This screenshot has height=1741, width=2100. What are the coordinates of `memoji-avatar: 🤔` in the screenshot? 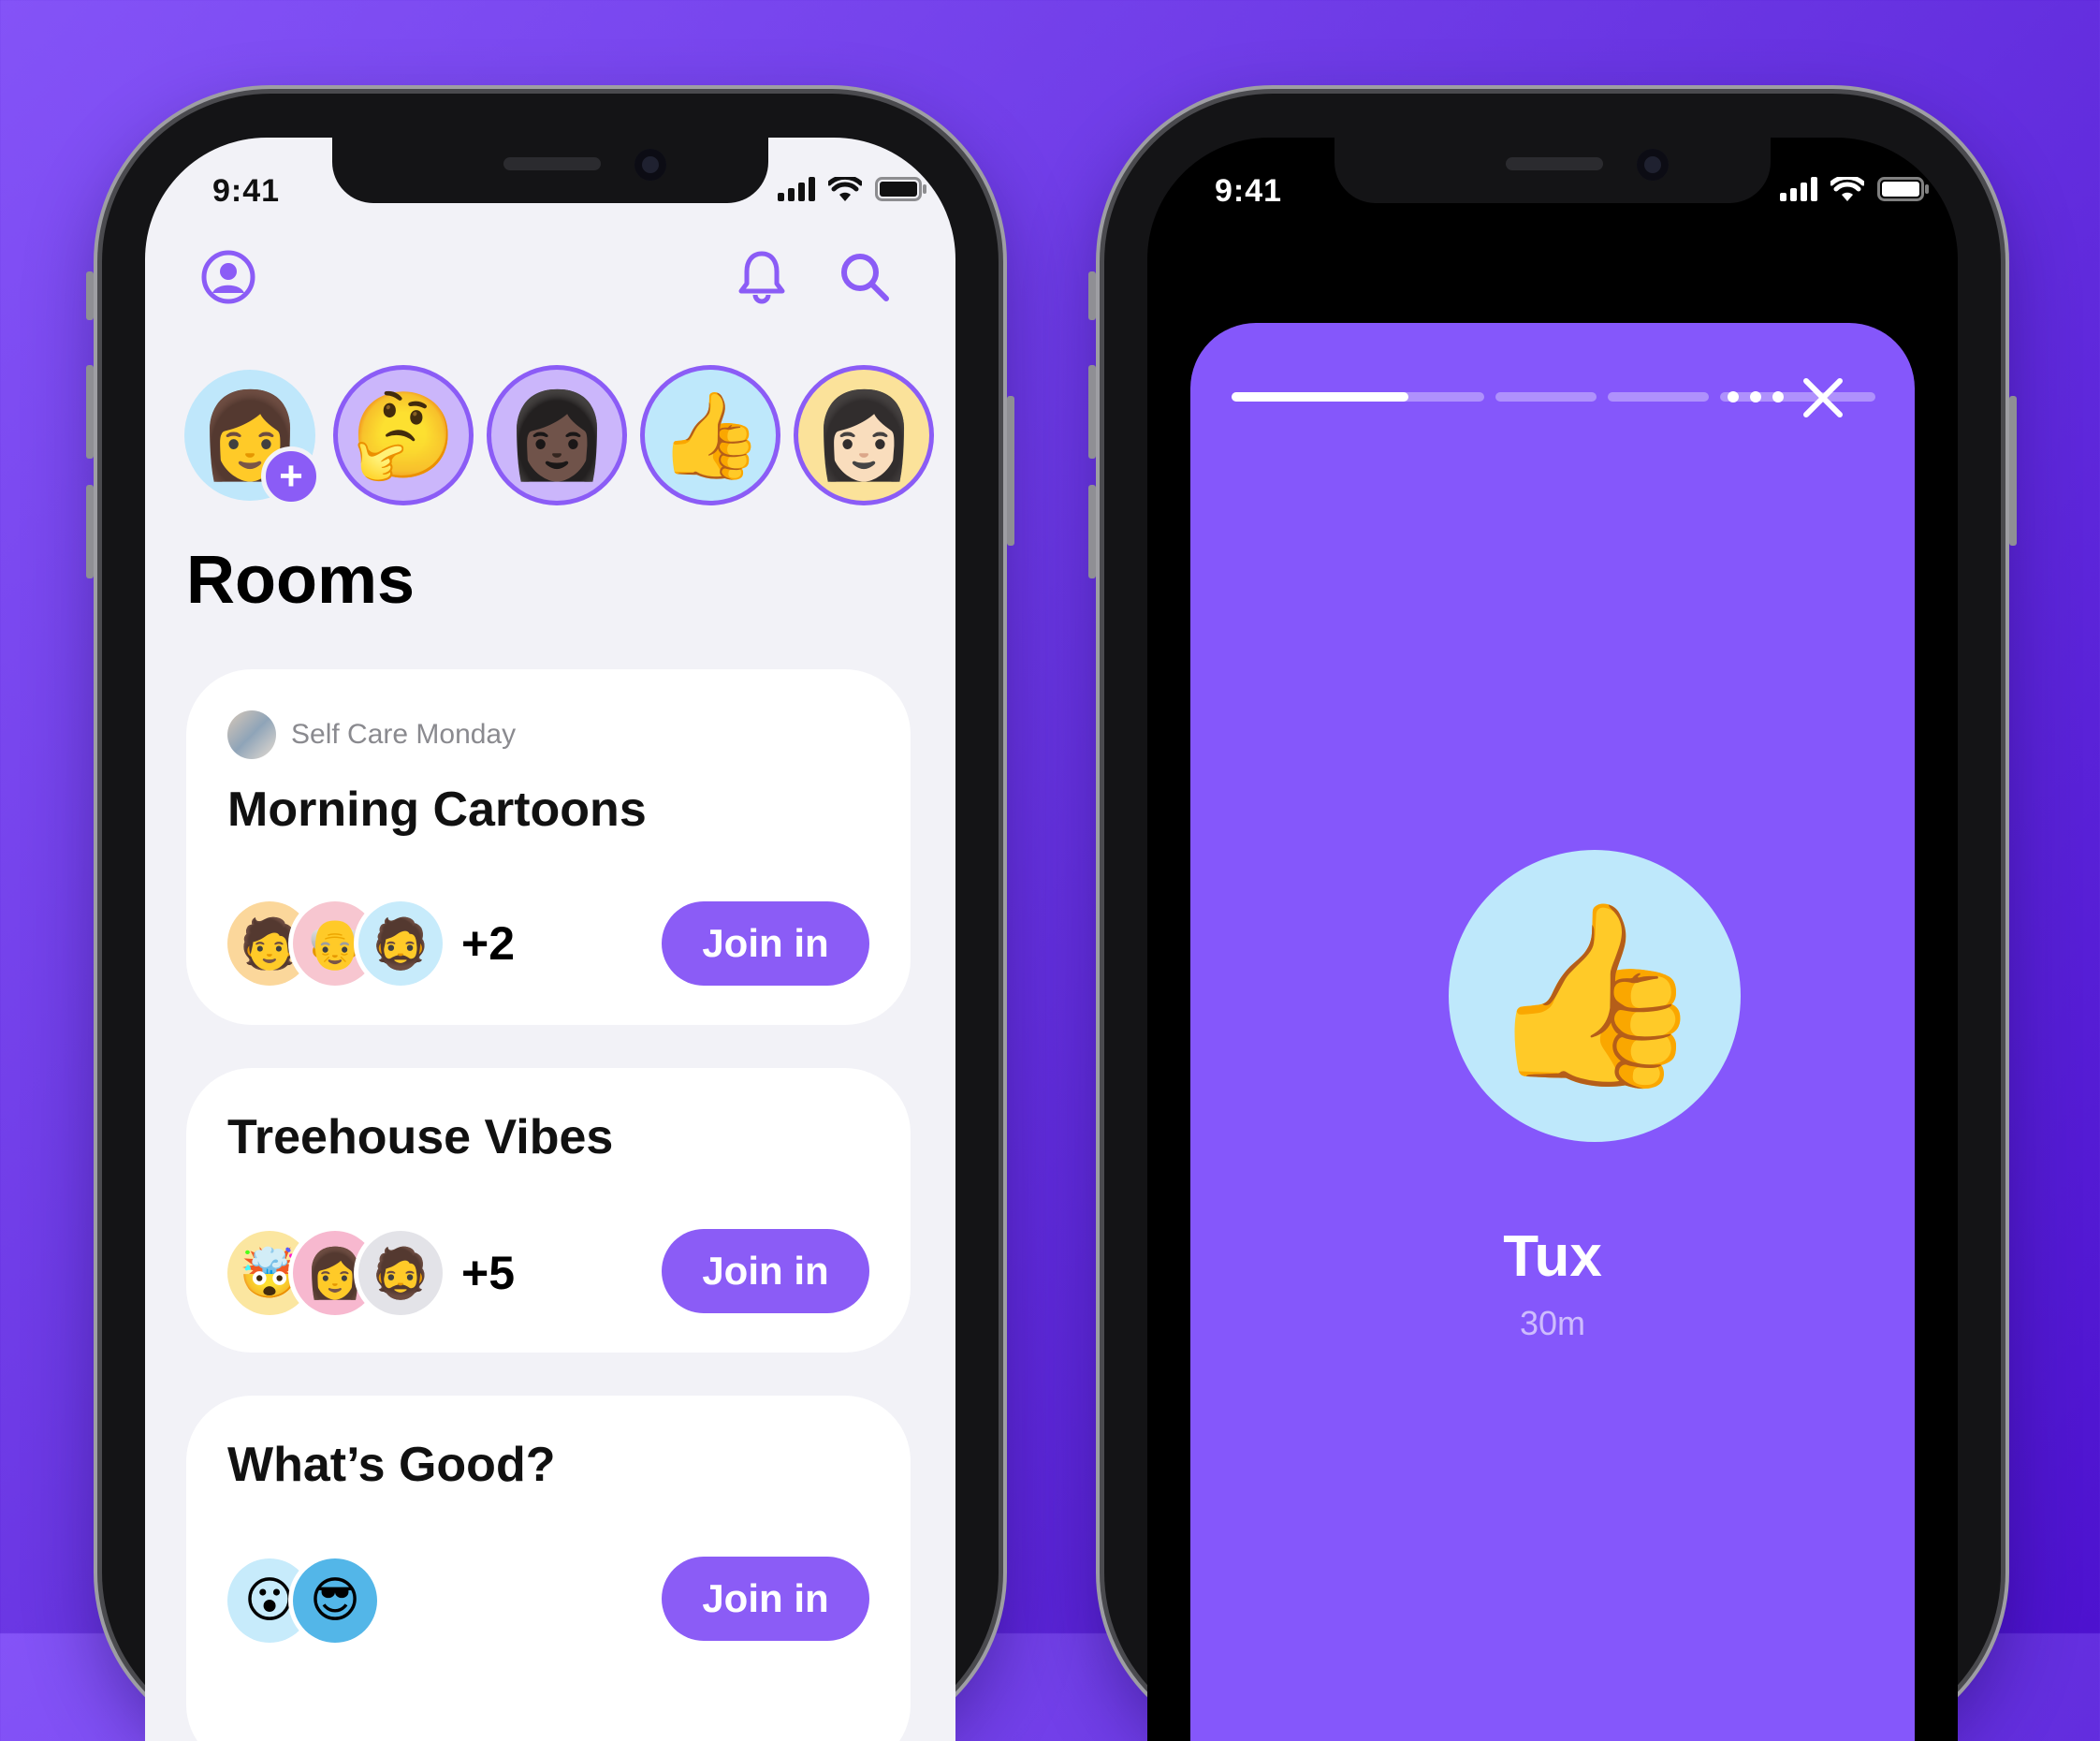 It's located at (403, 435).